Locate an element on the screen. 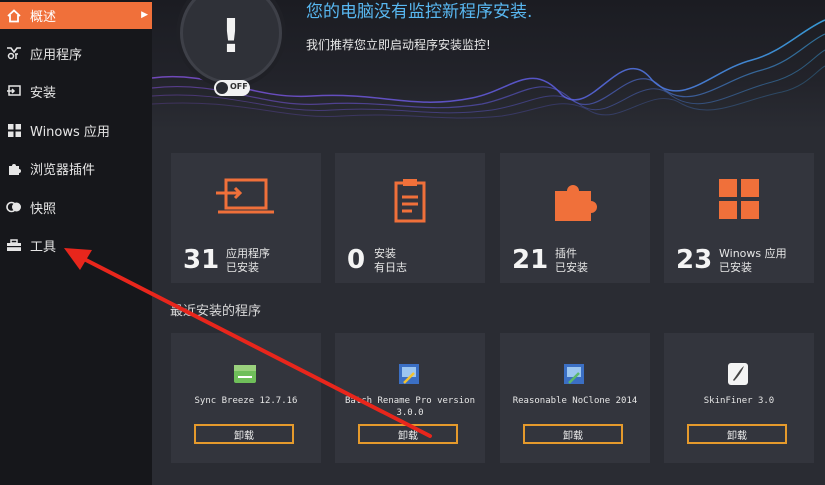 The height and width of the screenshot is (485, 825). program-name: Sync Breeze 12.7.16 is located at coordinates (246, 401).